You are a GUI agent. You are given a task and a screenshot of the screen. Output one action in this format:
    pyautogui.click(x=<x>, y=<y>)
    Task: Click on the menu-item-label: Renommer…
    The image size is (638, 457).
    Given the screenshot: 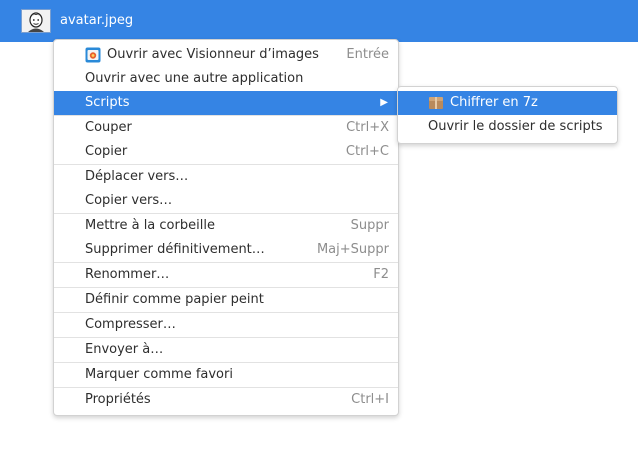 What is the action you would take?
    pyautogui.click(x=127, y=274)
    